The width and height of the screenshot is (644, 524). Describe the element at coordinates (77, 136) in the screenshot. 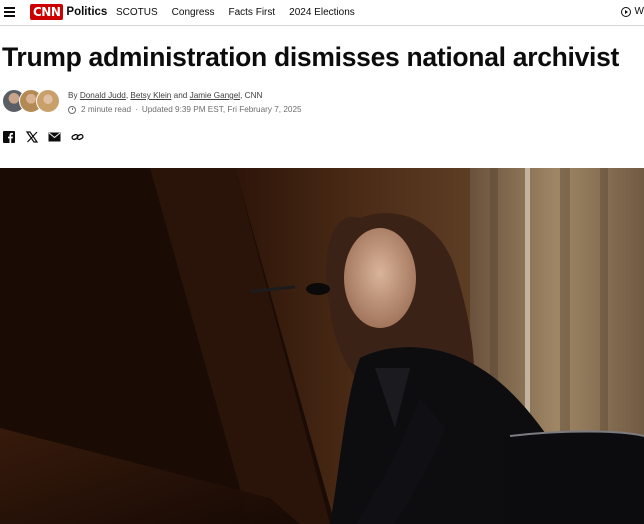

I see `link-icon` at that location.